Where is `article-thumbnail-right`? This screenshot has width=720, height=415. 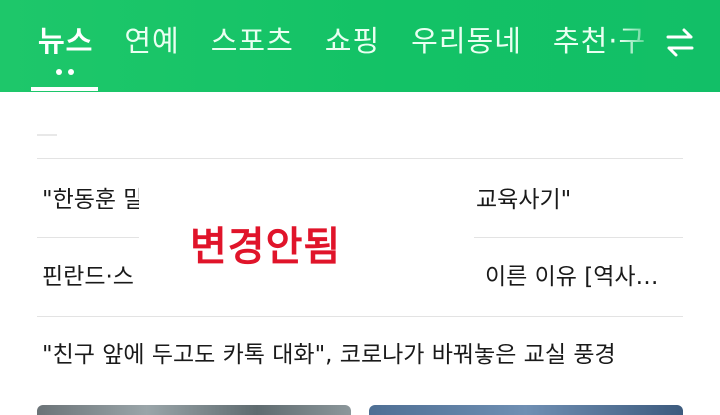 article-thumbnail-right is located at coordinates (526, 410).